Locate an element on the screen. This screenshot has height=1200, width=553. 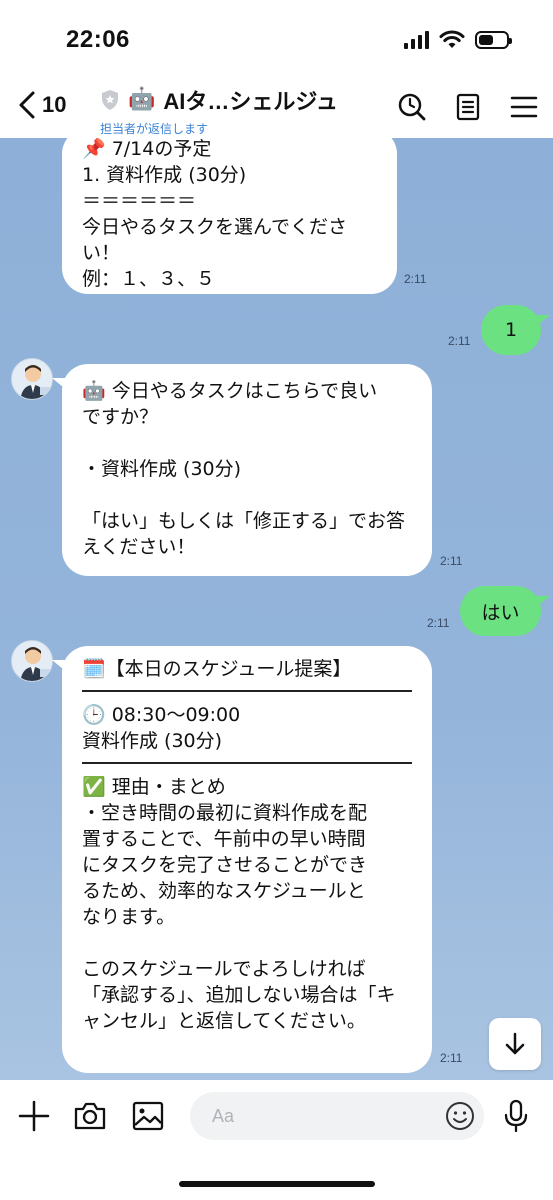
status-icons is located at coordinates (458, 40).